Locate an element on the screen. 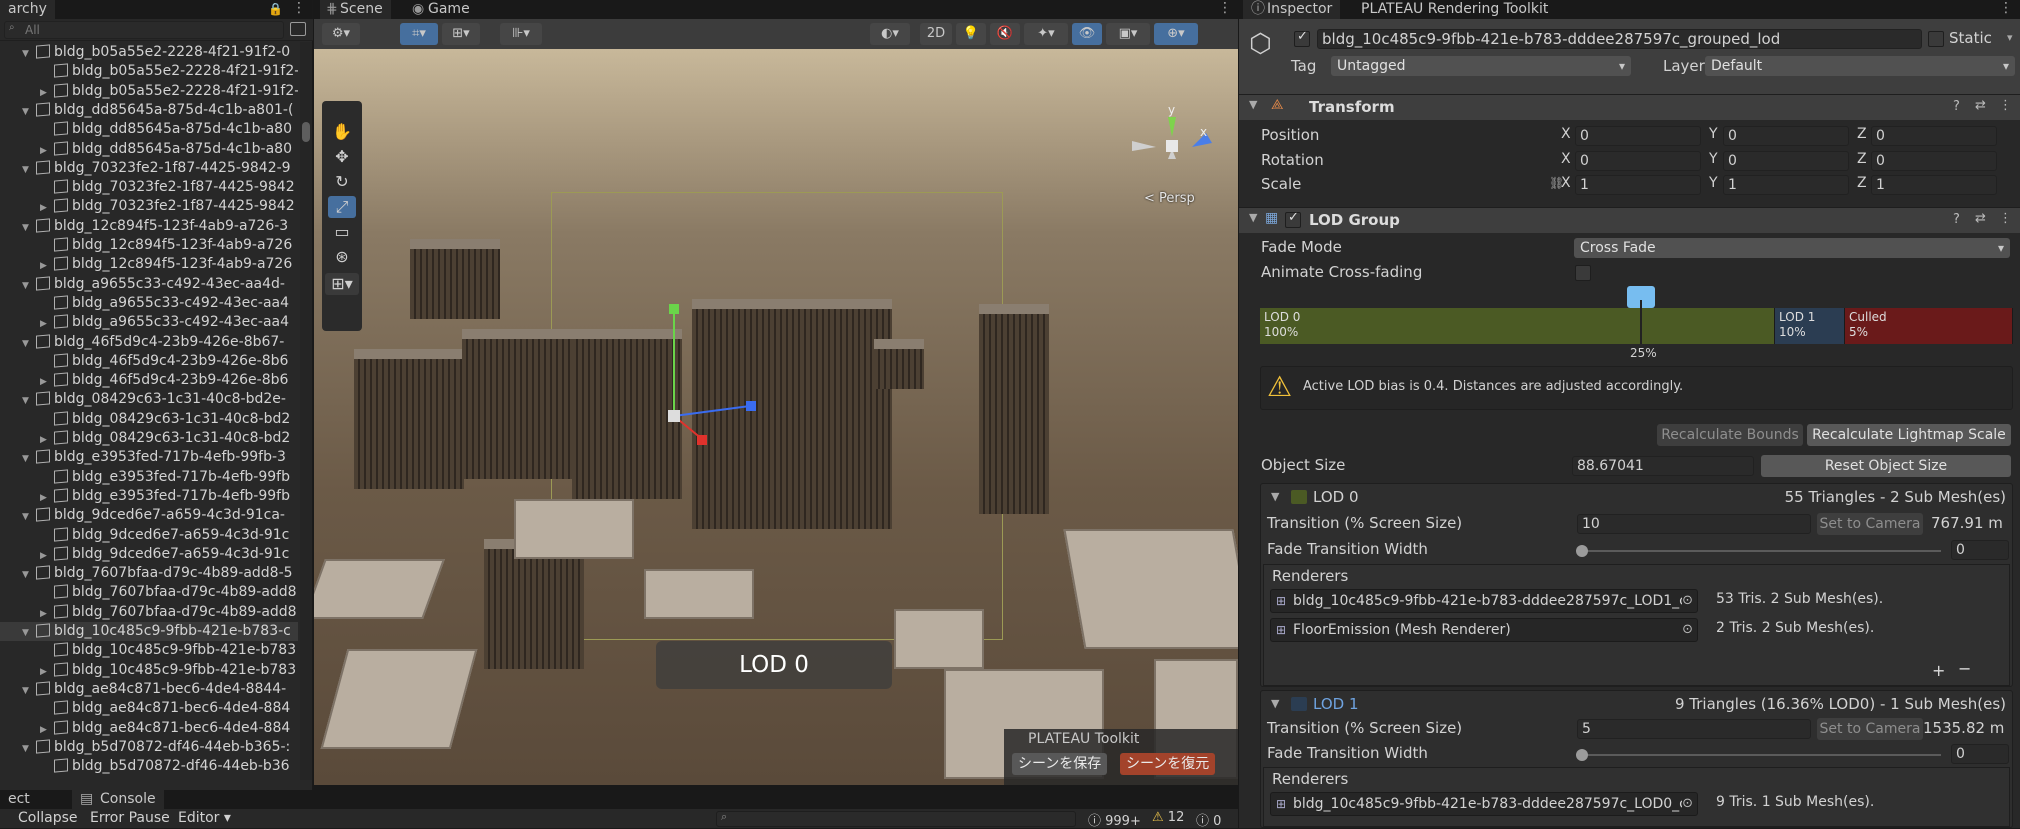 The width and height of the screenshot is (2020, 829). active-checkbox is located at coordinates (1302, 38).